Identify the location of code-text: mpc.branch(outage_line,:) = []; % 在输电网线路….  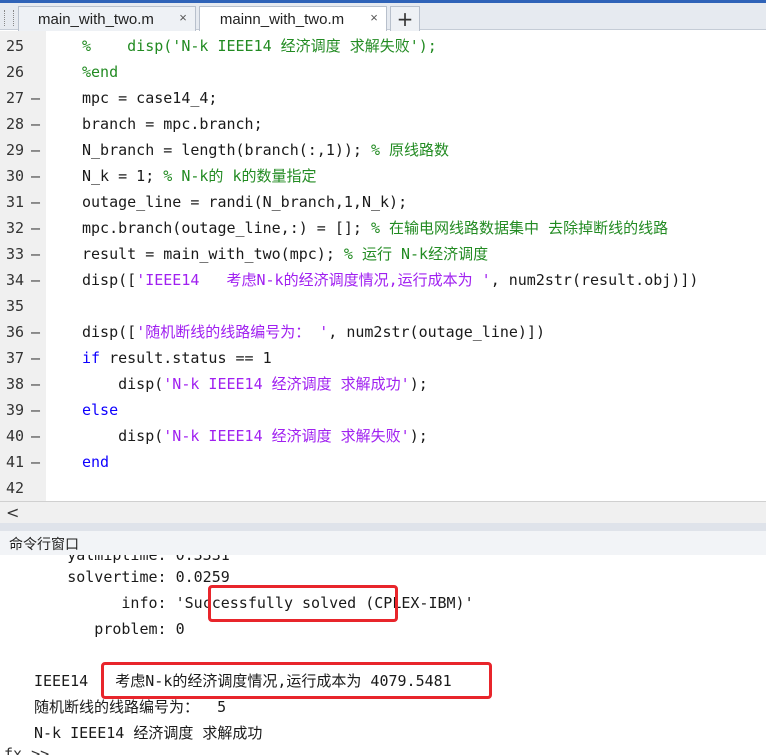
(375, 228).